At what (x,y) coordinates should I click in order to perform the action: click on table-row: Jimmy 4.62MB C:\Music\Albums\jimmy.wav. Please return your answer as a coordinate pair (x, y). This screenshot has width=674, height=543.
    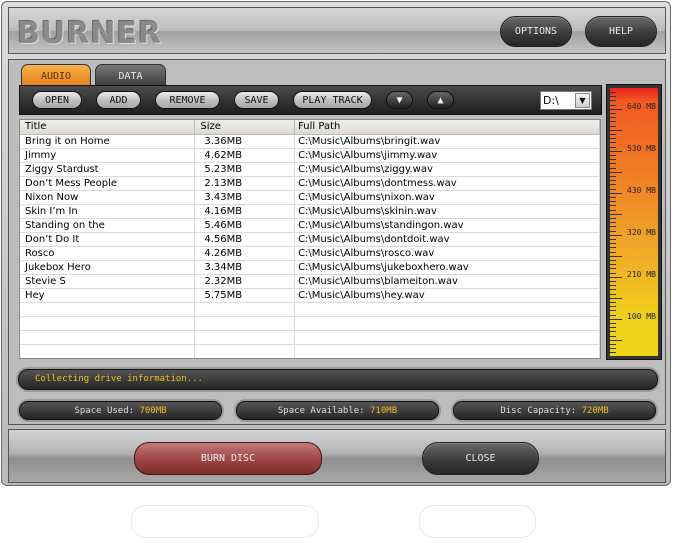
    Looking at the image, I should click on (310, 156).